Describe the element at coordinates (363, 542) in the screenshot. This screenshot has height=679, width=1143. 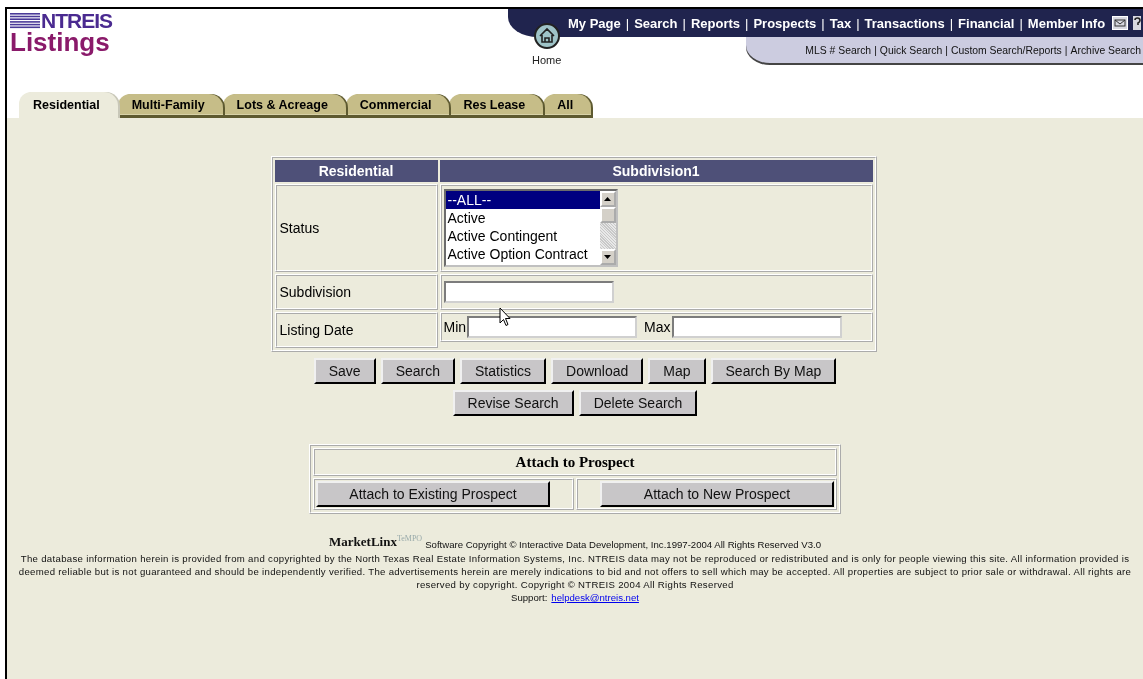
I see `brand-logo: MarketLinx` at that location.